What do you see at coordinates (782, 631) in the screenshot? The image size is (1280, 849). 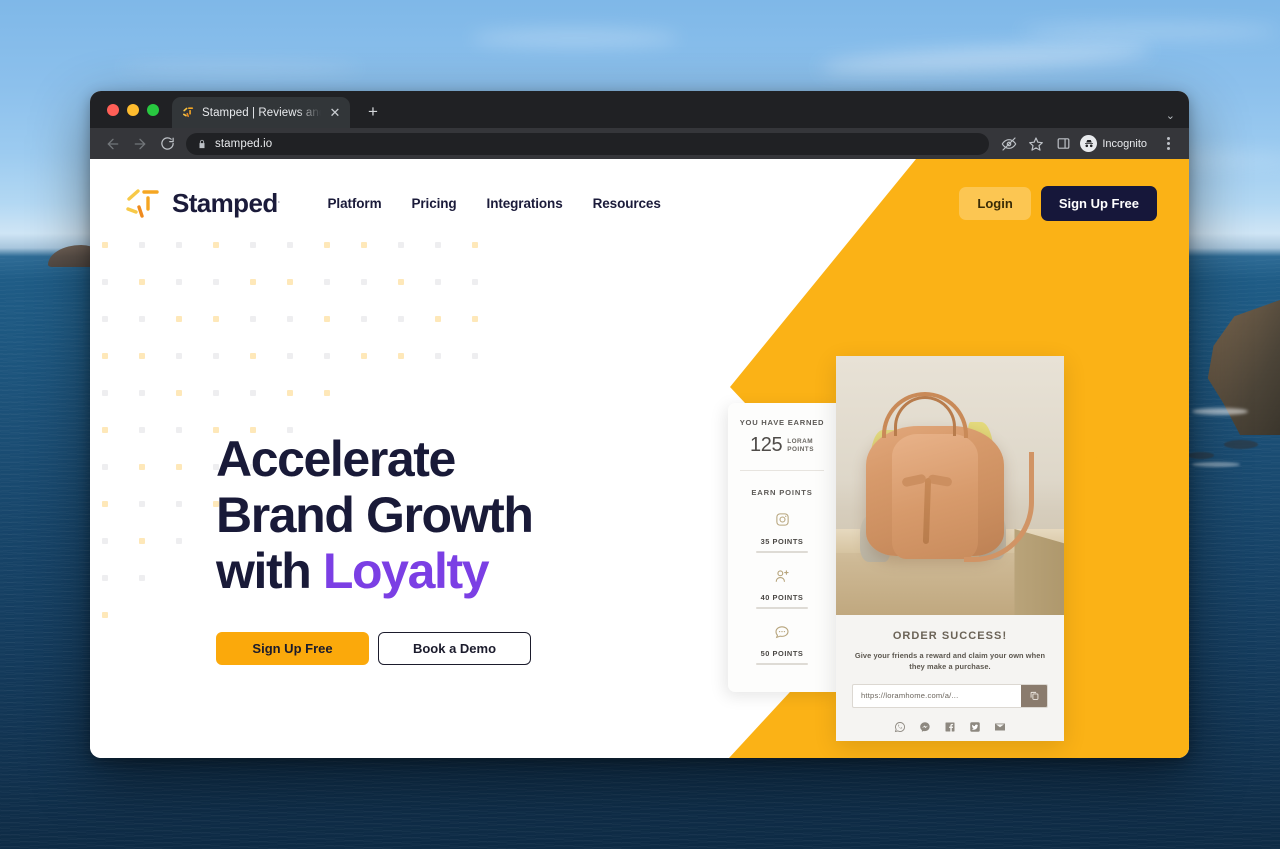 I see `chat-bubble-icon` at bounding box center [782, 631].